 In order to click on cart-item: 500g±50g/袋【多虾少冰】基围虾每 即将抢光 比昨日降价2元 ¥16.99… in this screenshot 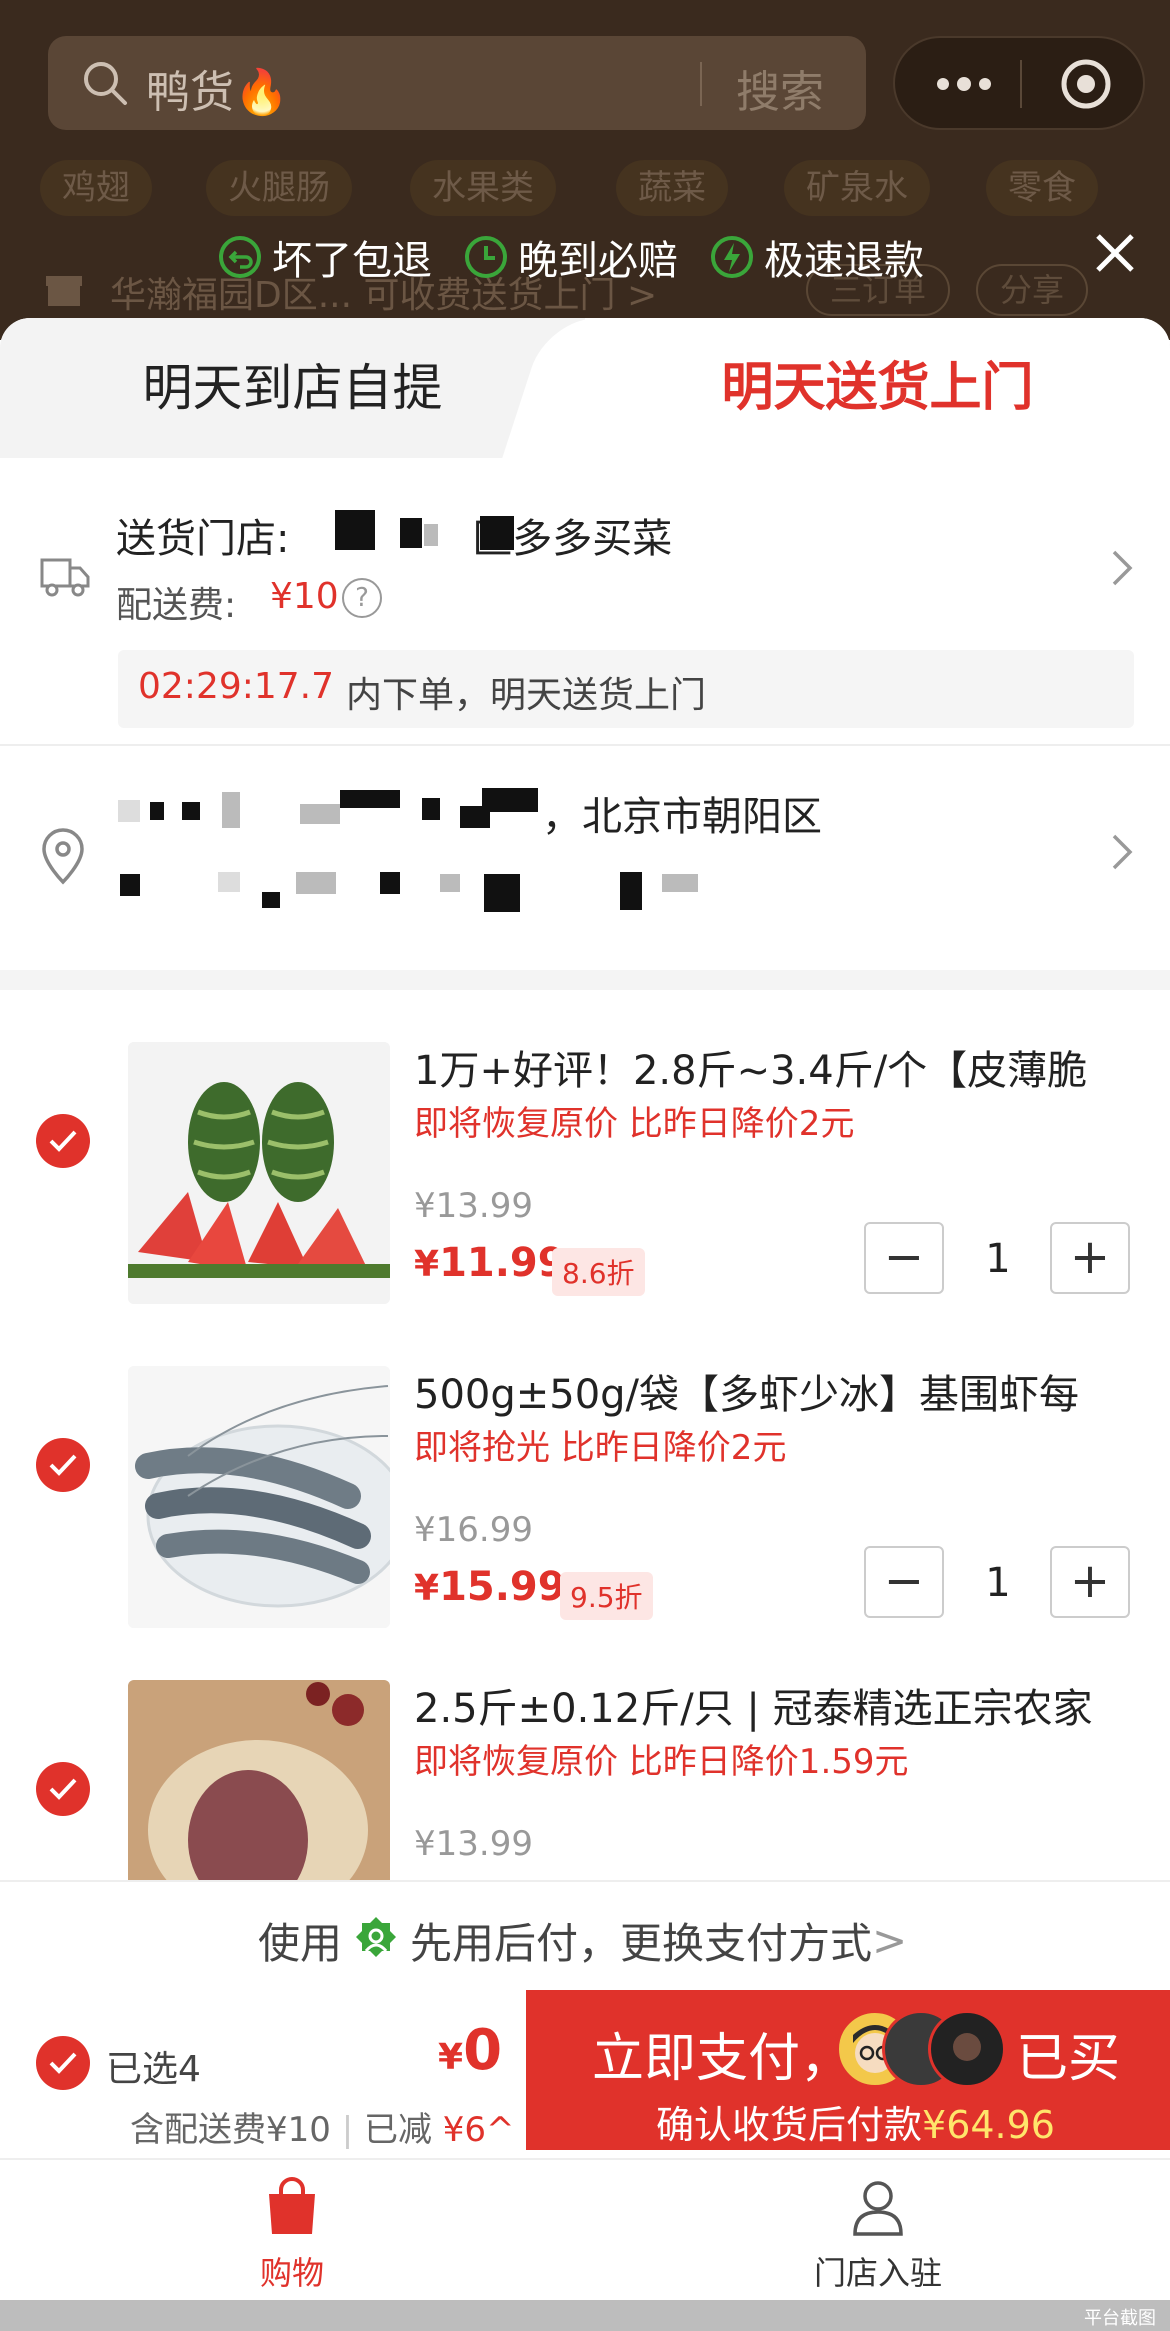, I will do `click(585, 1476)`.